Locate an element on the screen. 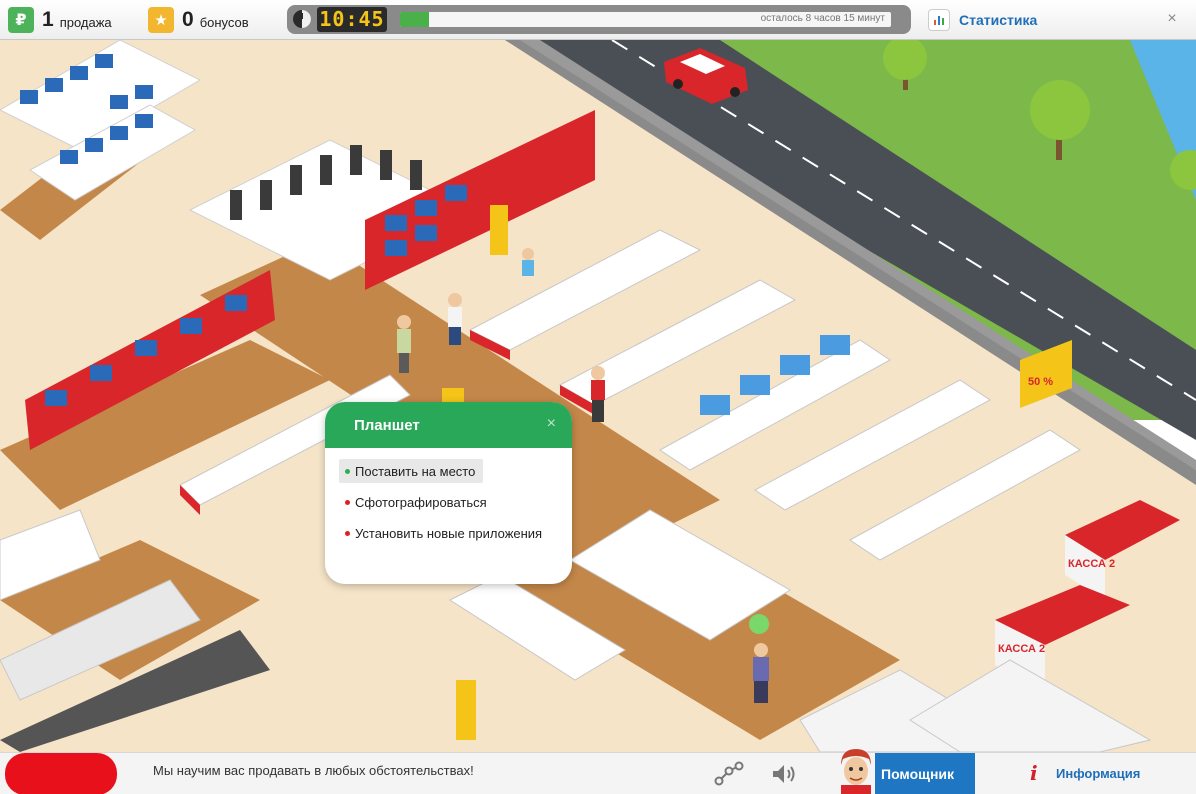  bonus-label: бонусов is located at coordinates (224, 22).